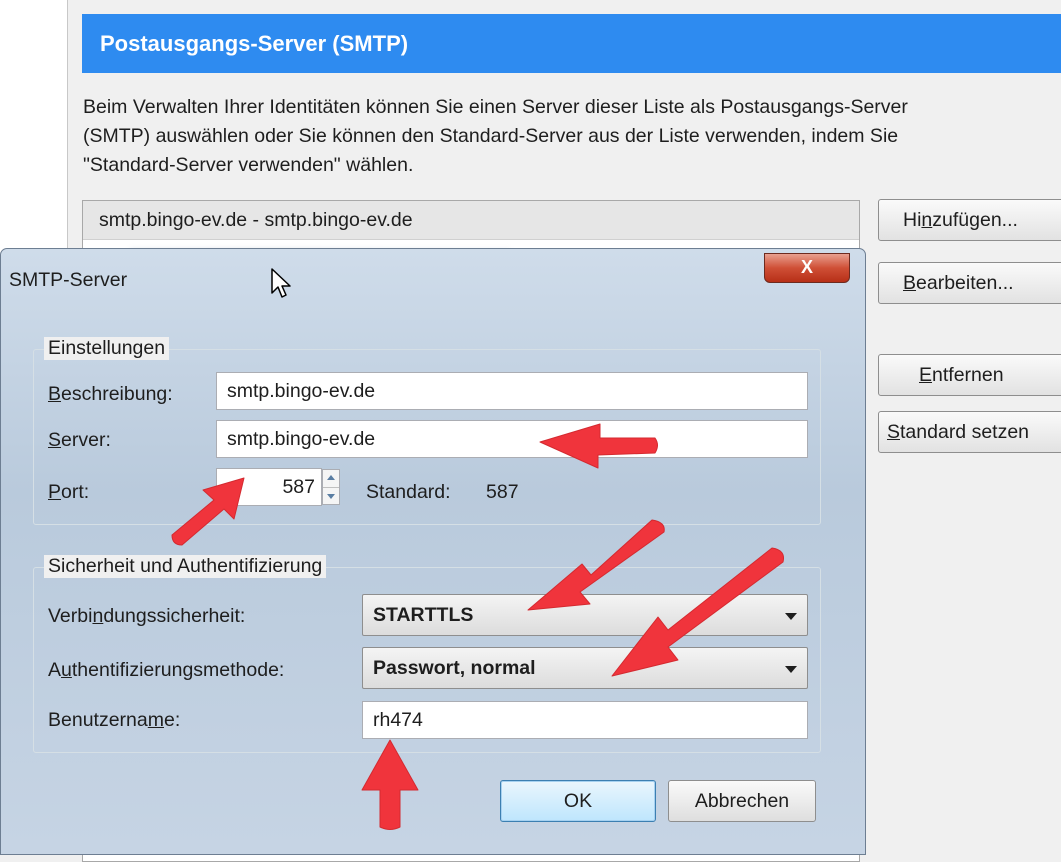  I want to click on description-input: smtp.bingo-ev.de, so click(512, 391).